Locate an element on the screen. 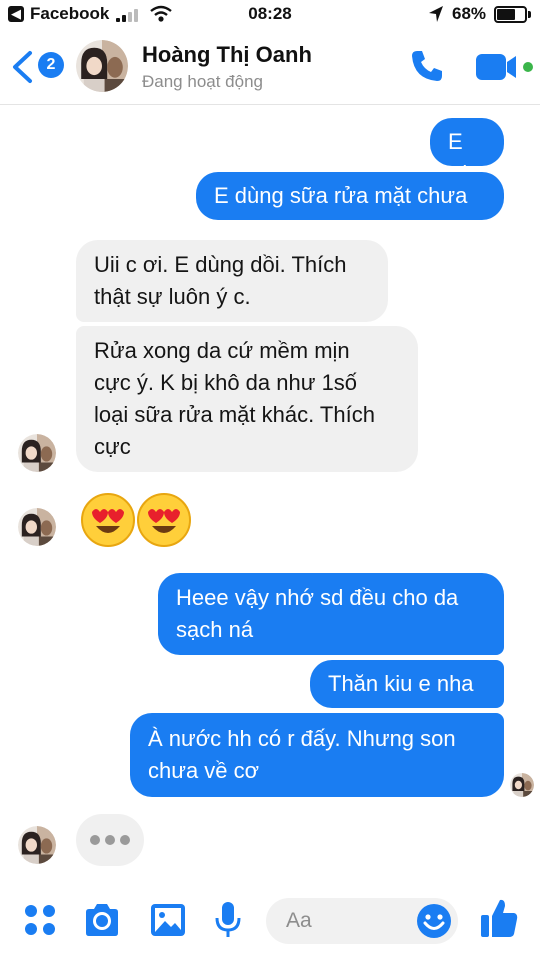  message-line: Thăn kiu e nha is located at coordinates (401, 683).